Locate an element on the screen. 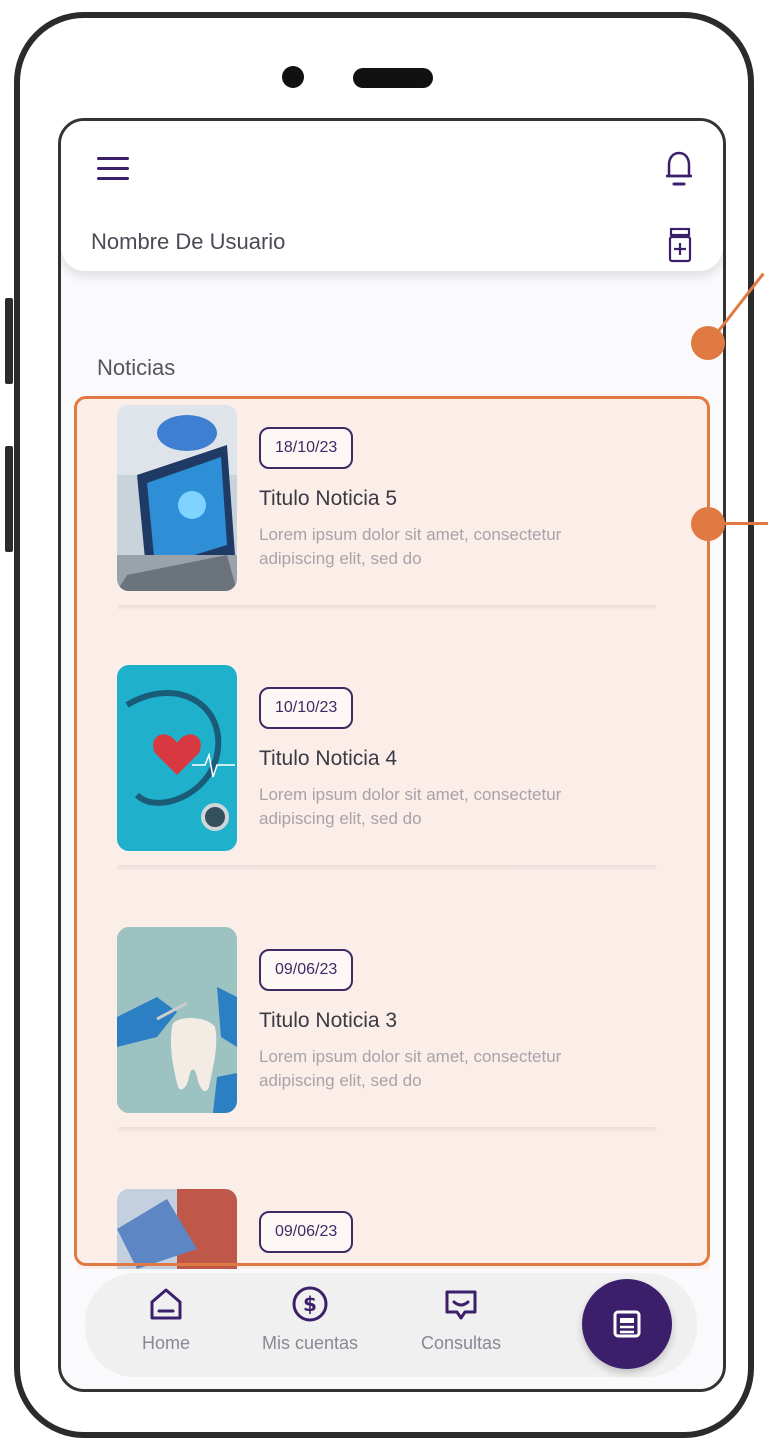 The height and width of the screenshot is (1453, 768). bell-icon is located at coordinates (679, 169).